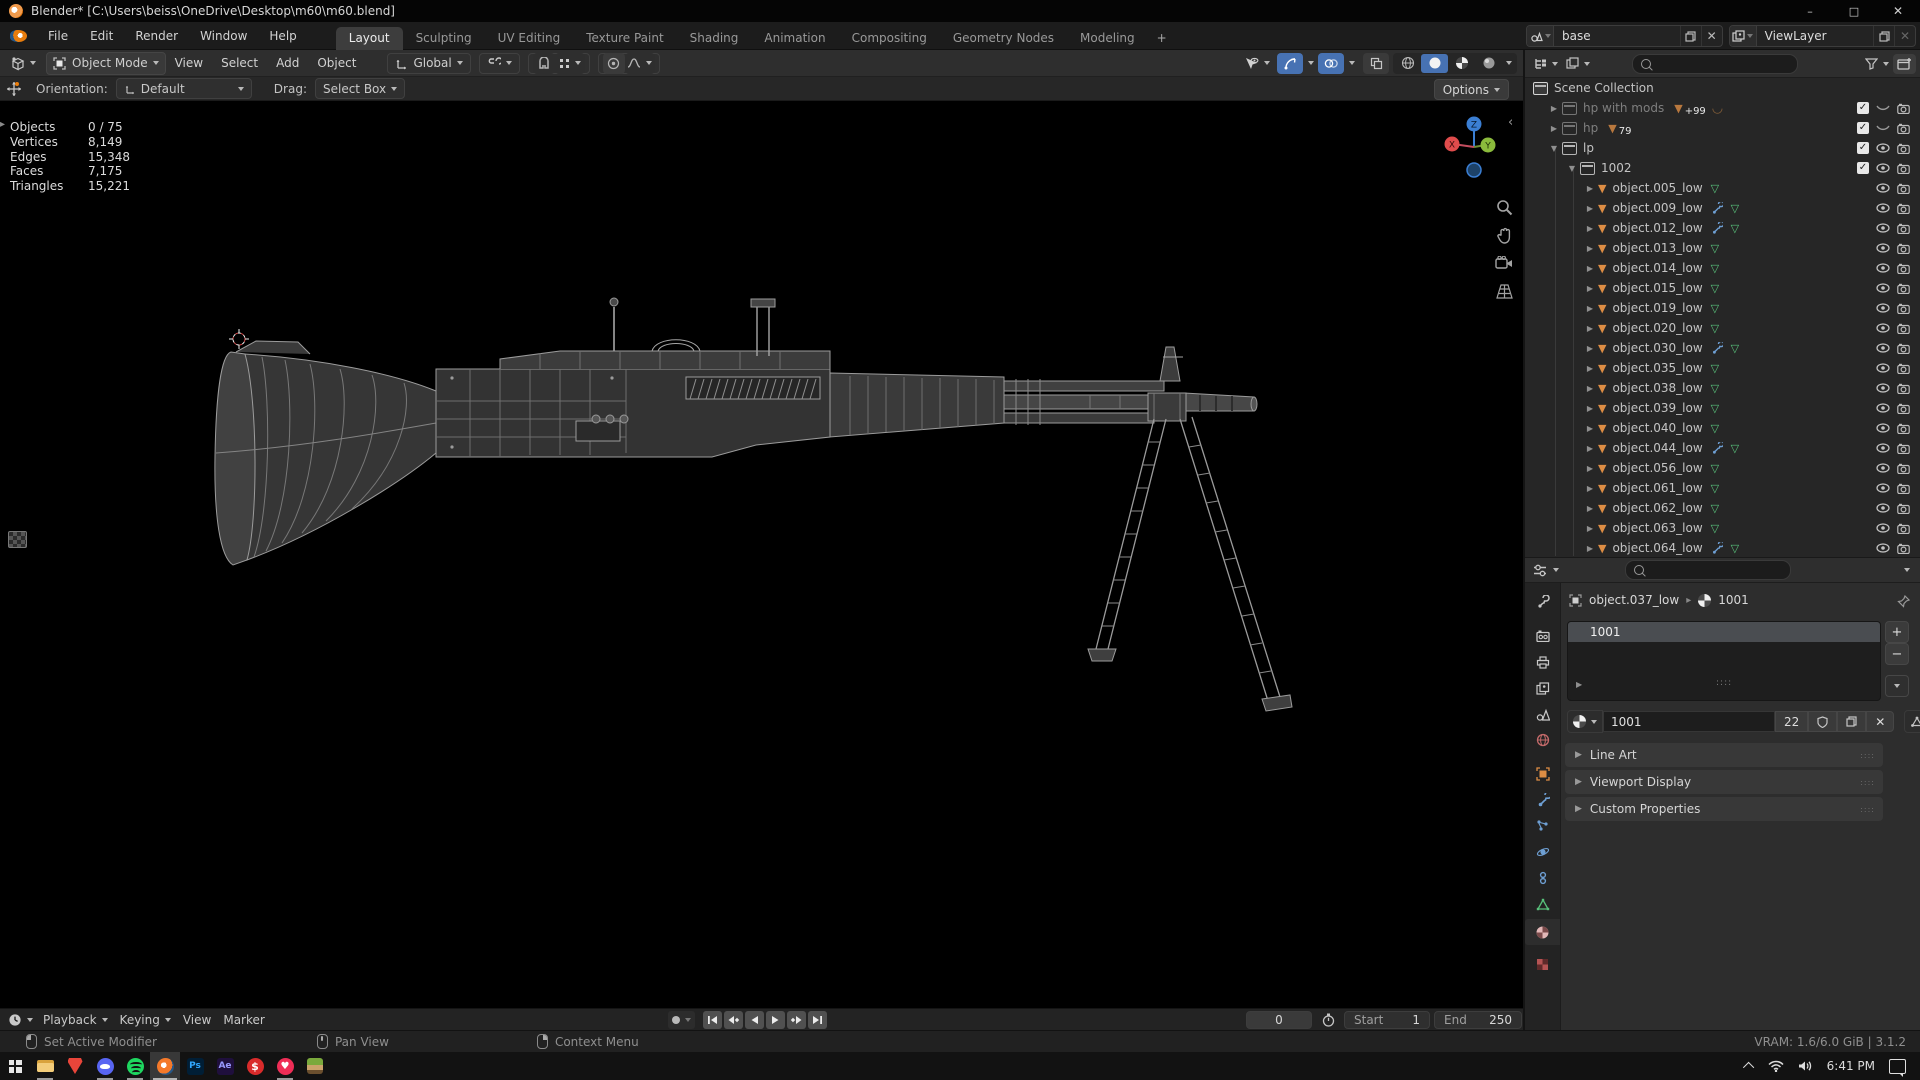 This screenshot has width=1920, height=1080. What do you see at coordinates (183, 88) in the screenshot?
I see `orientation-default-dropdown: Default` at bounding box center [183, 88].